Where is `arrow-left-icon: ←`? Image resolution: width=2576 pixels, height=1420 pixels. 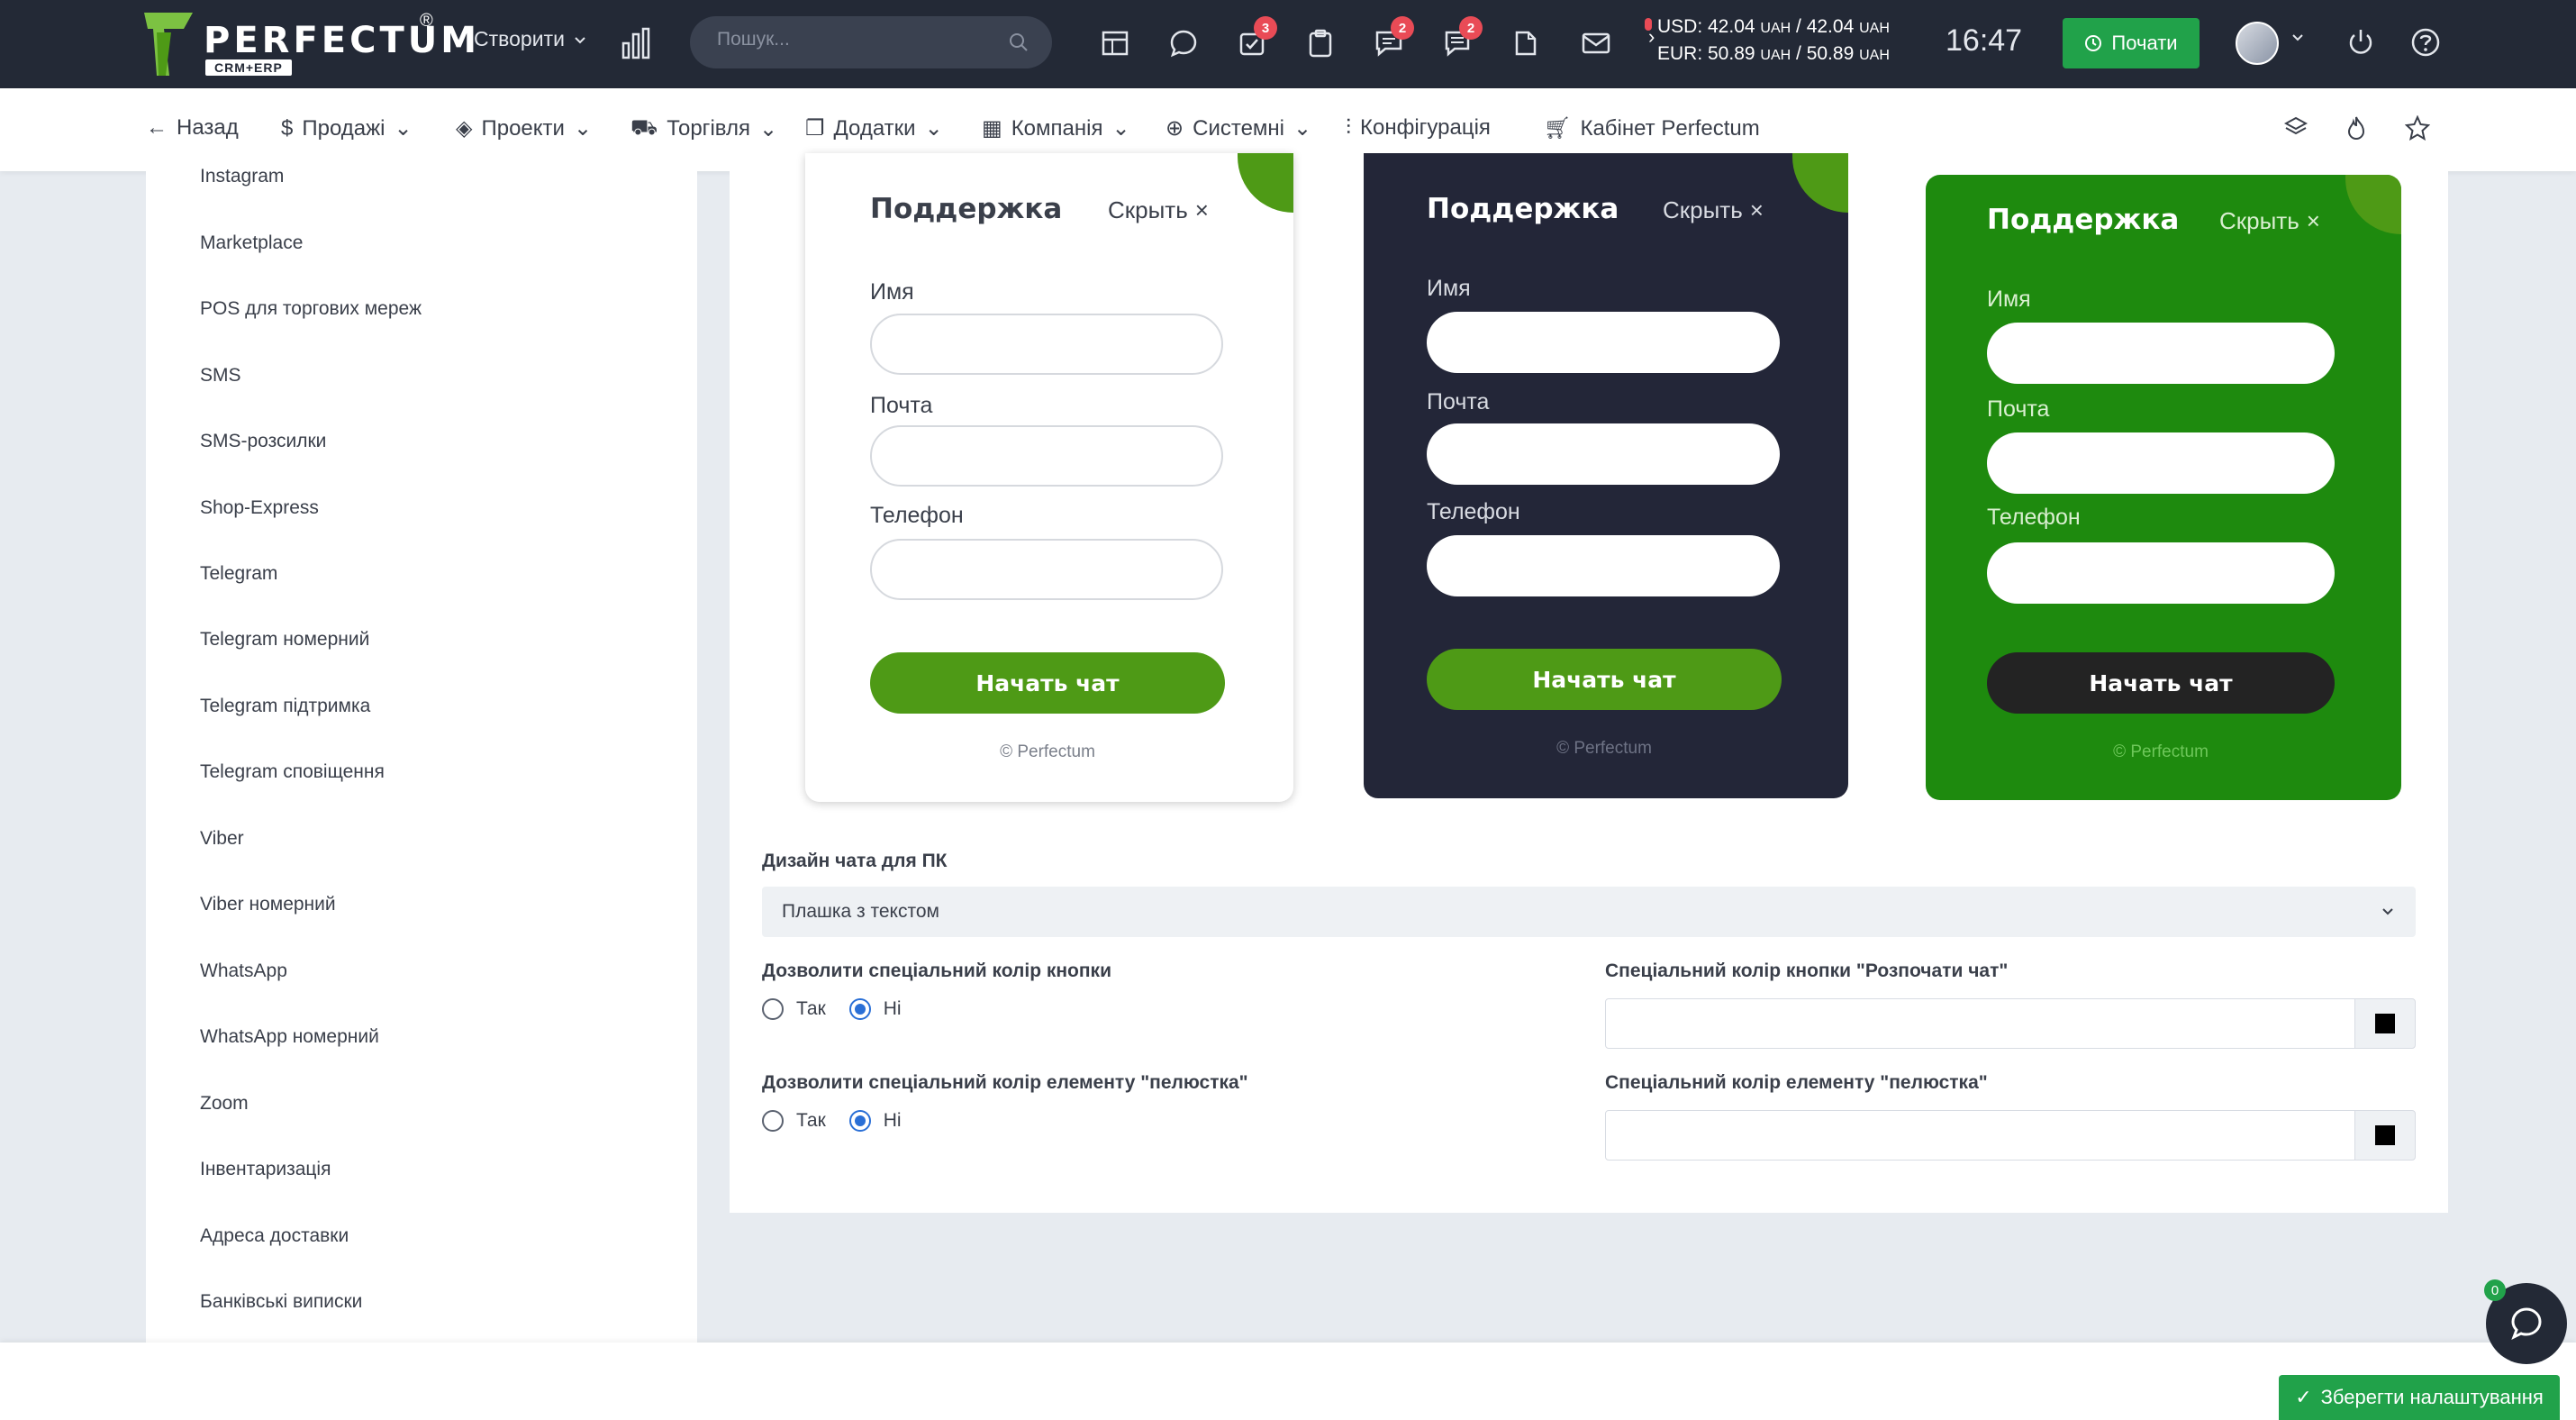 arrow-left-icon: ← is located at coordinates (157, 128).